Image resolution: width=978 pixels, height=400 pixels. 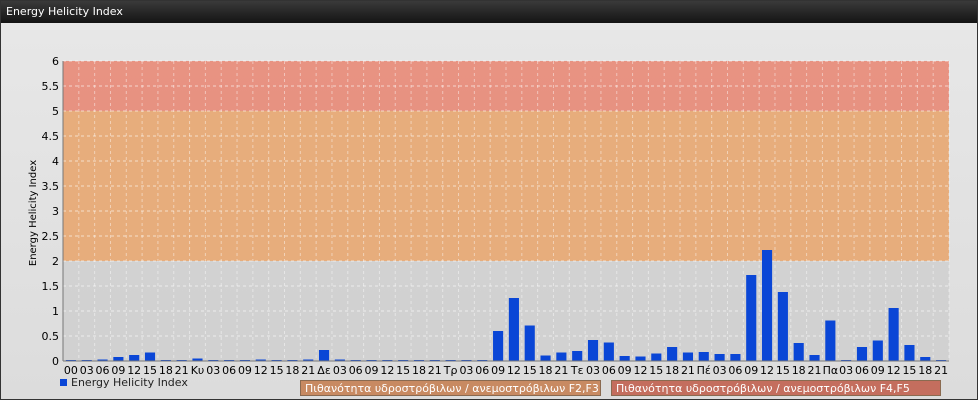 What do you see at coordinates (129, 382) in the screenshot?
I see `legend-label: Energy Helicity Index` at bounding box center [129, 382].